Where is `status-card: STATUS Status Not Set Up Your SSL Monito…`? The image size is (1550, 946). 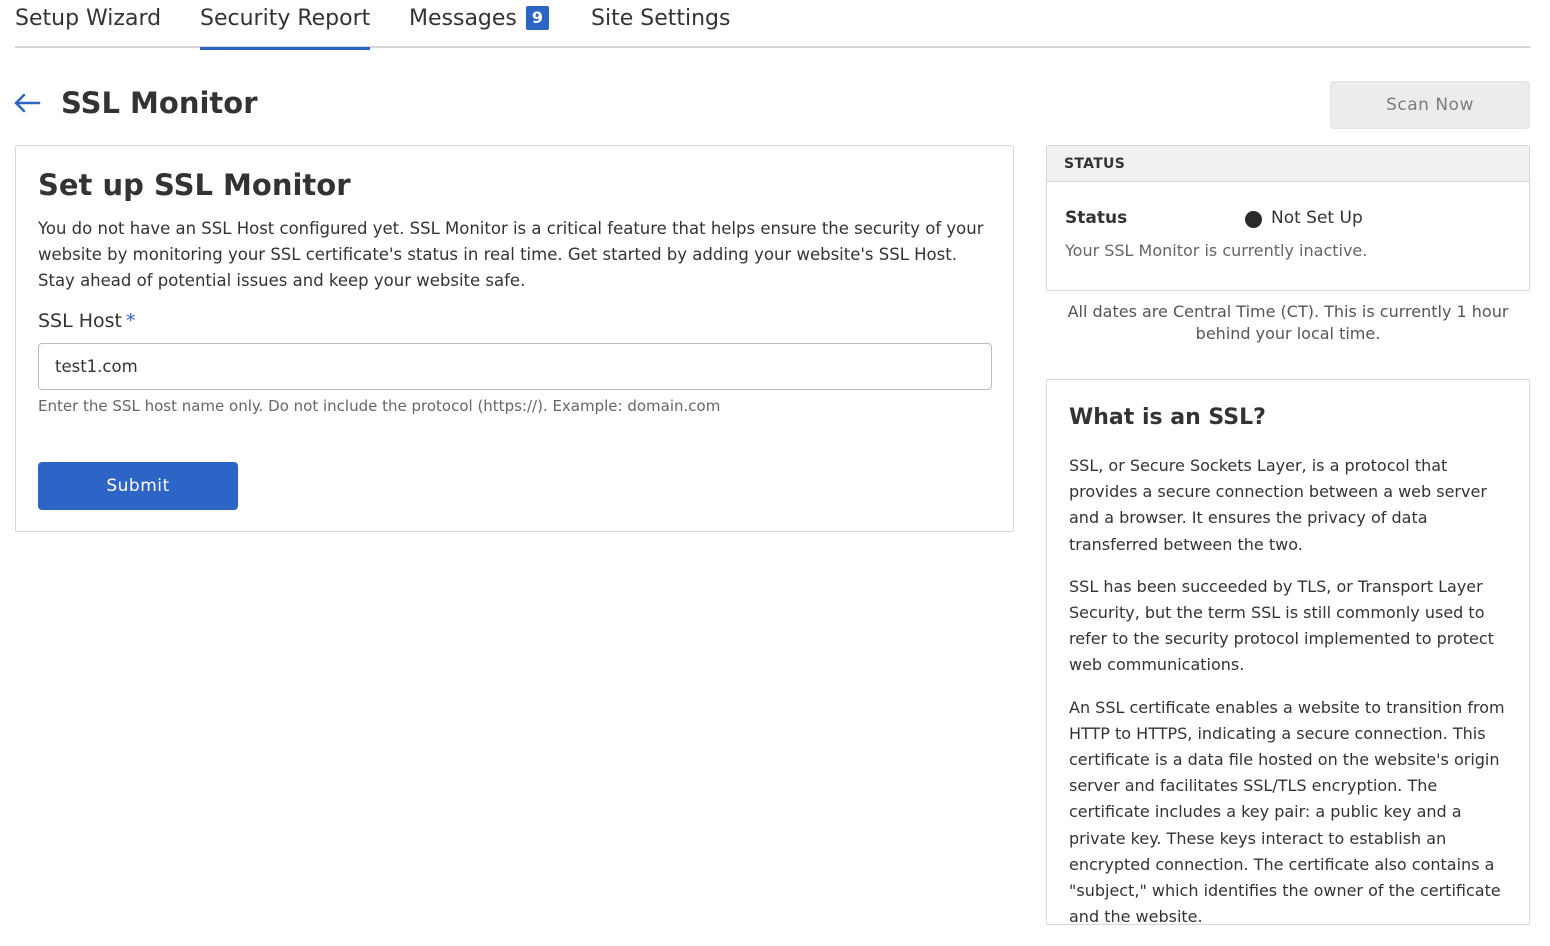 status-card: STATUS Status Not Set Up Your SSL Monito… is located at coordinates (1288, 218).